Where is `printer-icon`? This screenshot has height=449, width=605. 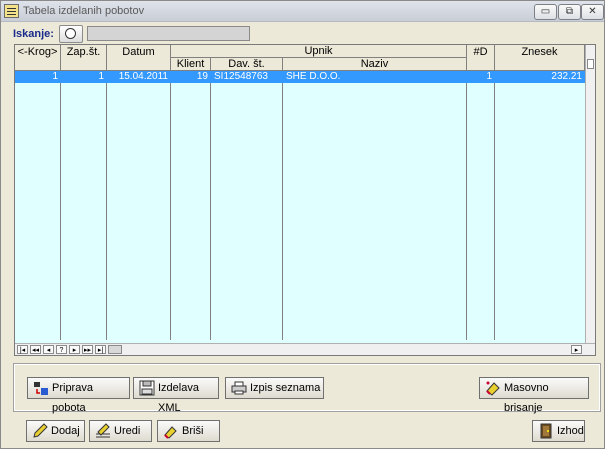
printer-icon is located at coordinates (239, 388).